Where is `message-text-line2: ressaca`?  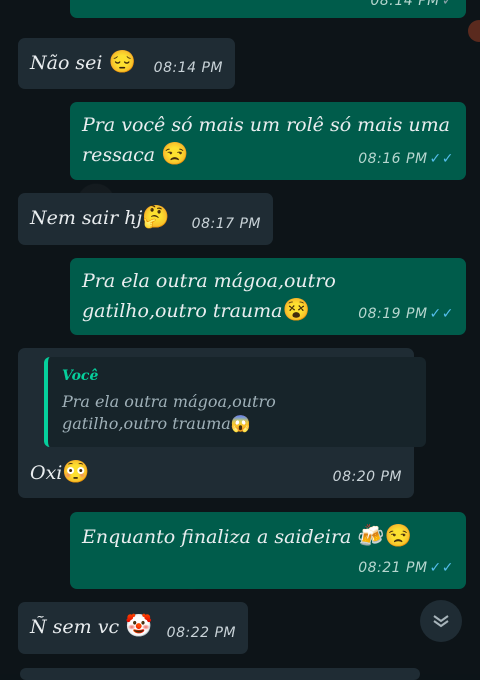 message-text-line2: ressaca is located at coordinates (119, 155).